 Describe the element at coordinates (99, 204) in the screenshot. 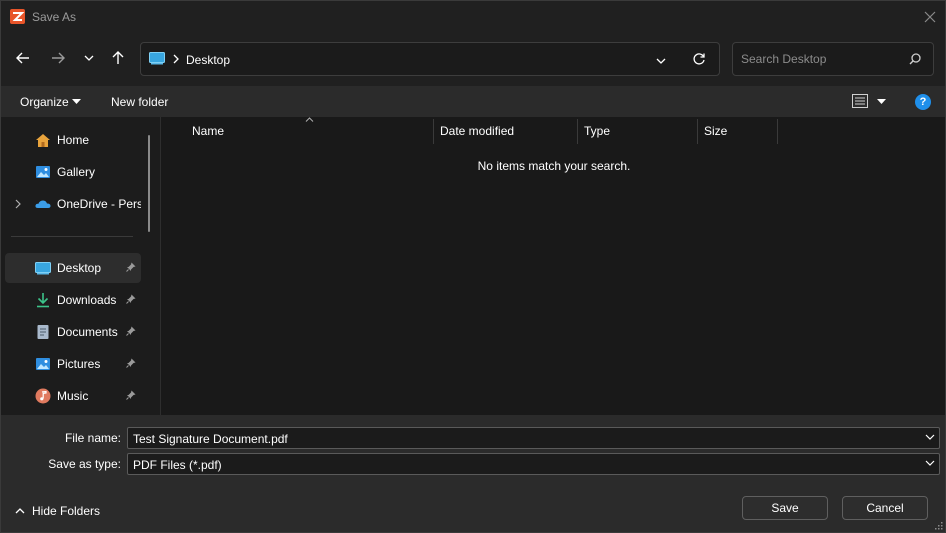

I see `sidebar-item-label: OneDrive - Personal` at that location.